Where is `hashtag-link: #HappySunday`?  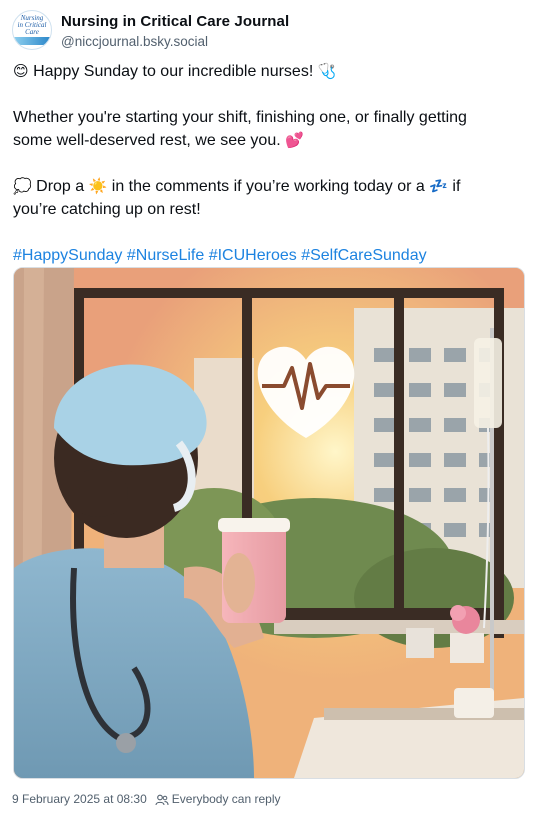 hashtag-link: #HappySunday is located at coordinates (67, 255).